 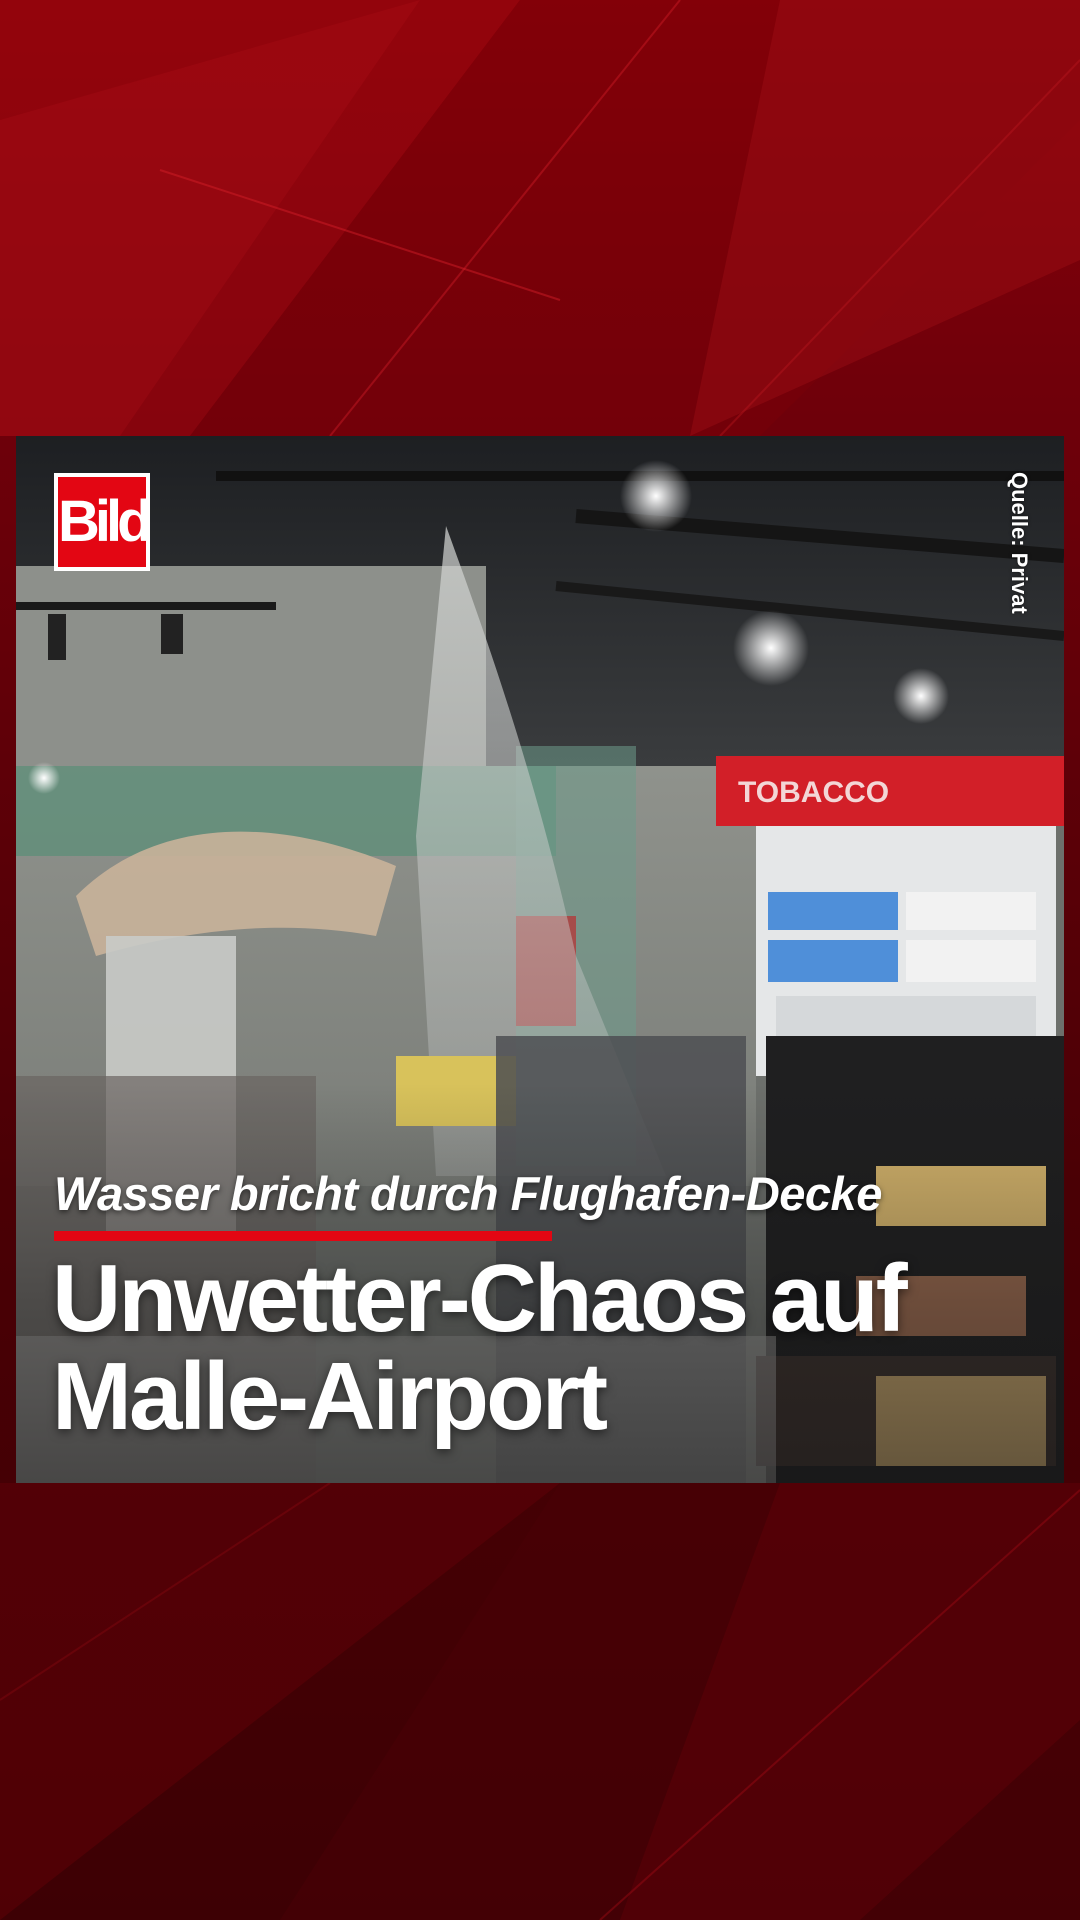 What do you see at coordinates (1019, 543) in the screenshot?
I see `source-credit: Quelle: Privat` at bounding box center [1019, 543].